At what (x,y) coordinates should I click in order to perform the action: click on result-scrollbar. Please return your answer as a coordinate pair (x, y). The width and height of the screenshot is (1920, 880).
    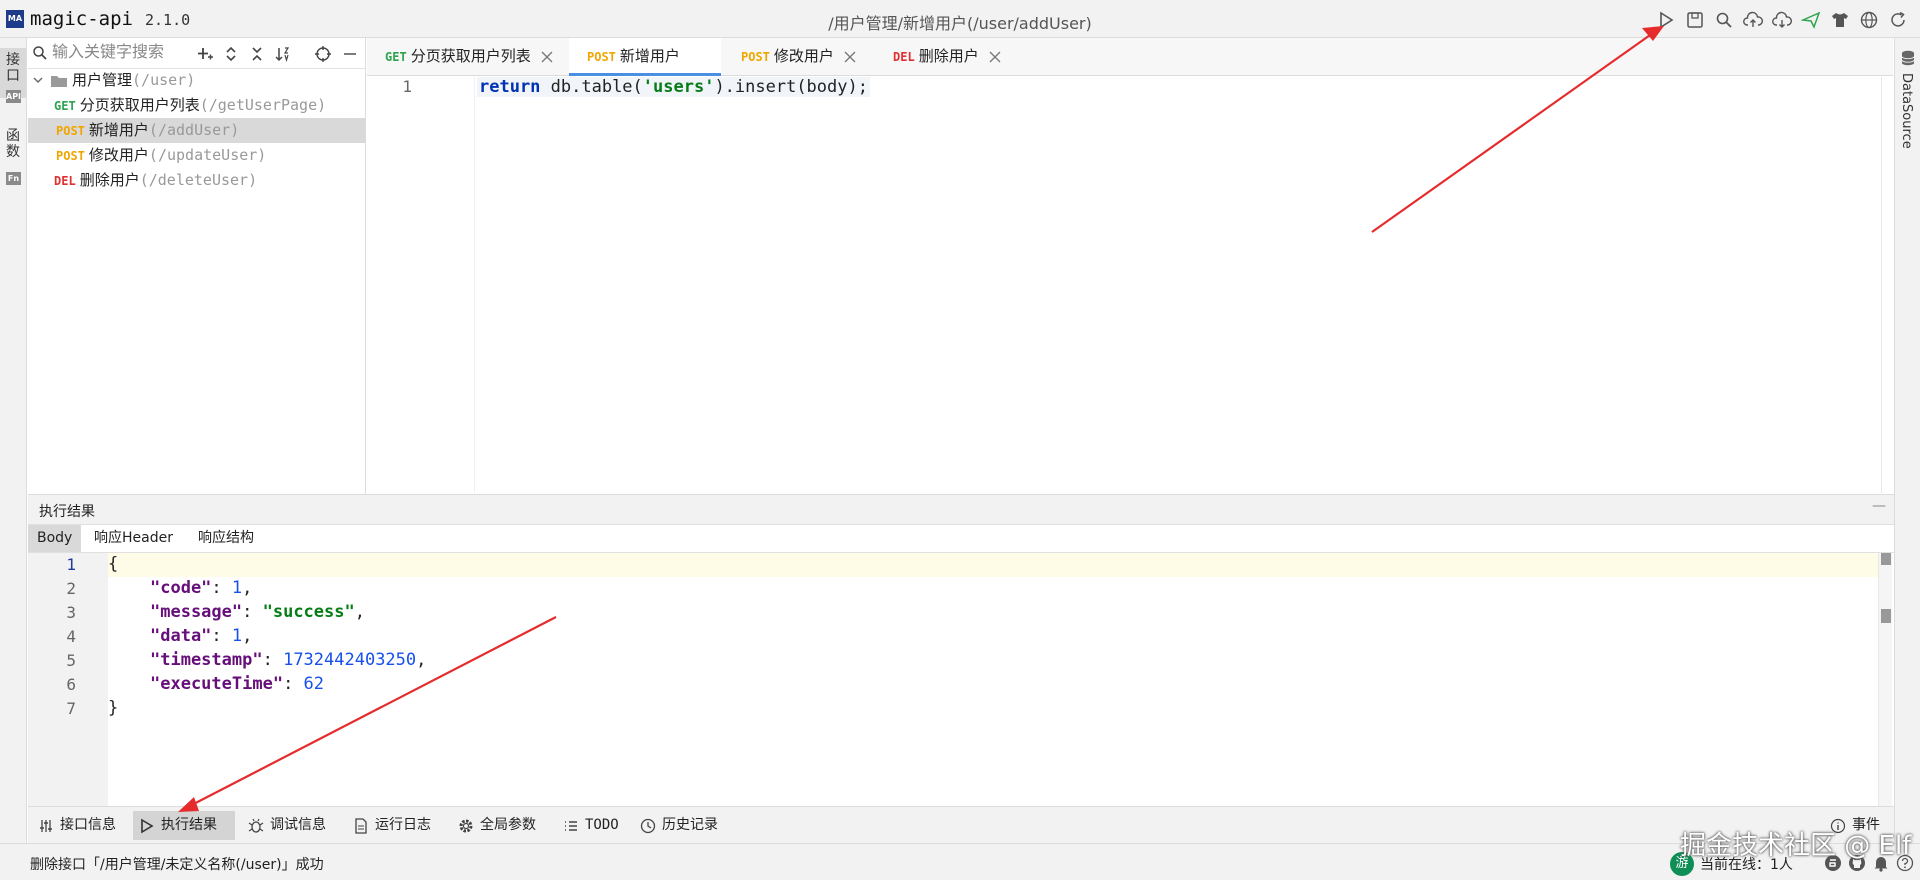
    Looking at the image, I should click on (1885, 680).